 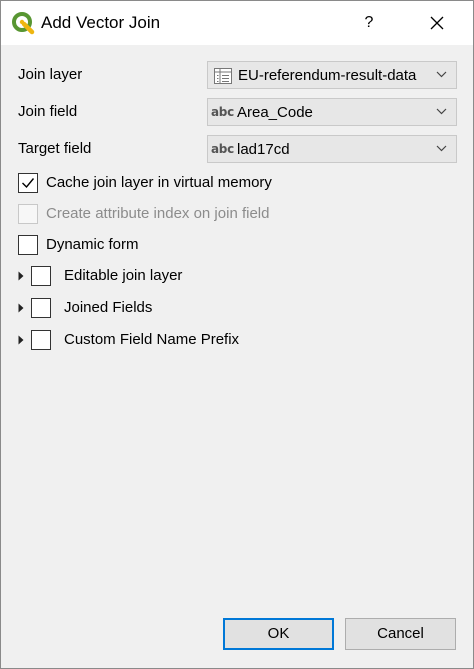 I want to click on close-button, so click(x=437, y=23).